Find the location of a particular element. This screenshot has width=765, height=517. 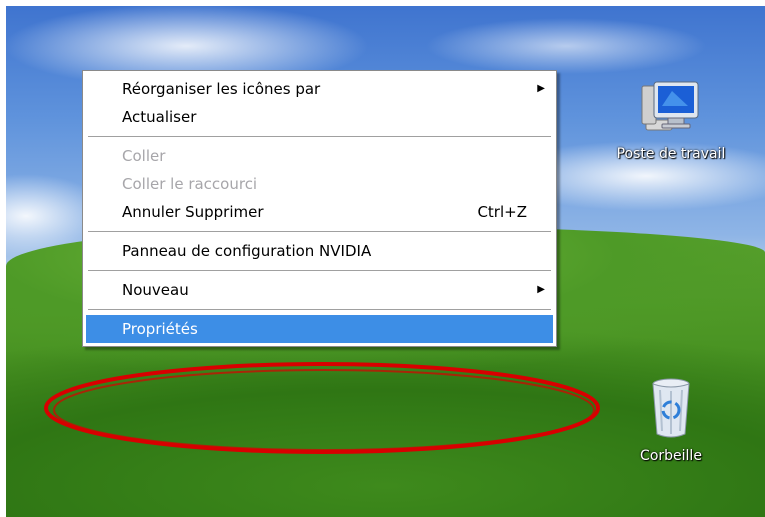

menu-item-shortcut: Ctrl+Z is located at coordinates (502, 212).